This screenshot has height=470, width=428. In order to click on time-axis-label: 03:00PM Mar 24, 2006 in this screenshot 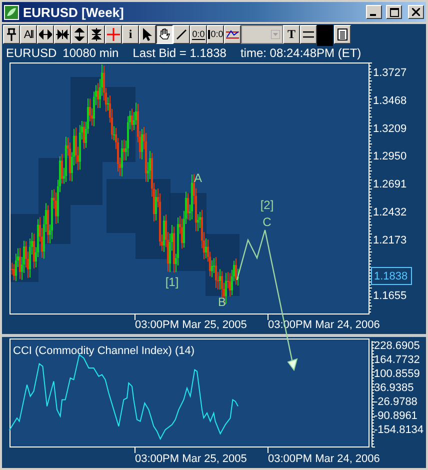, I will do `click(324, 459)`.